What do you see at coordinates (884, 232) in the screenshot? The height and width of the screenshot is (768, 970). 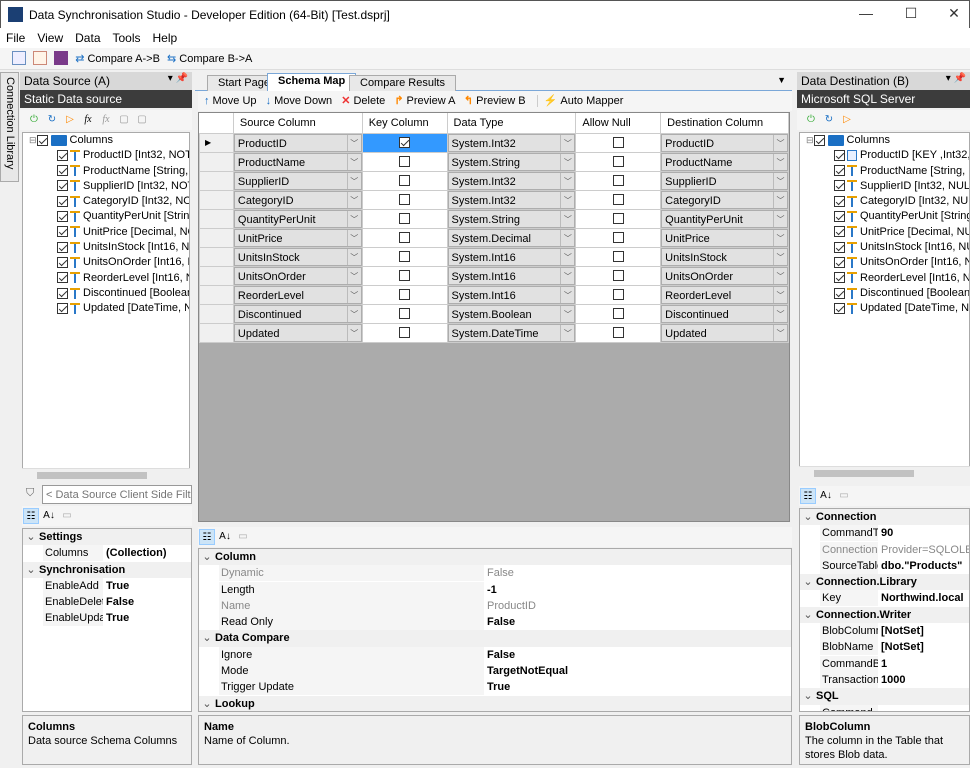 I see `tree-column-item: UnitPrice [Decimal, NULL]` at bounding box center [884, 232].